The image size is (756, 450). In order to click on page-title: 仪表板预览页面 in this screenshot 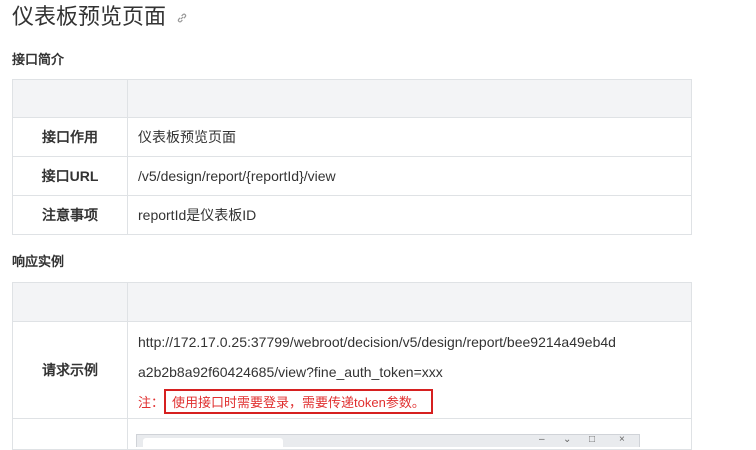, I will do `click(89, 16)`.